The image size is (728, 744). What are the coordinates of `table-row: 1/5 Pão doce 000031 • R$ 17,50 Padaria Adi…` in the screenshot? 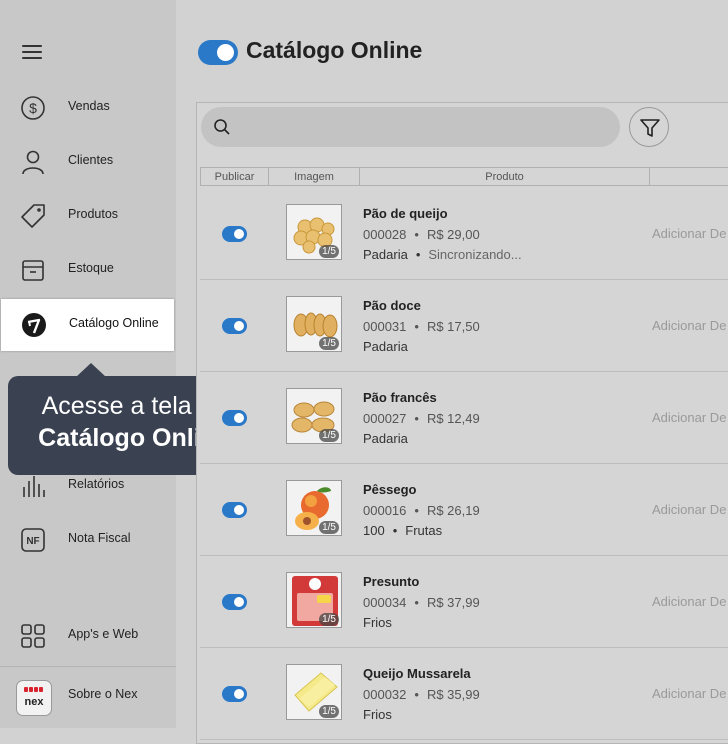 It's located at (464, 325).